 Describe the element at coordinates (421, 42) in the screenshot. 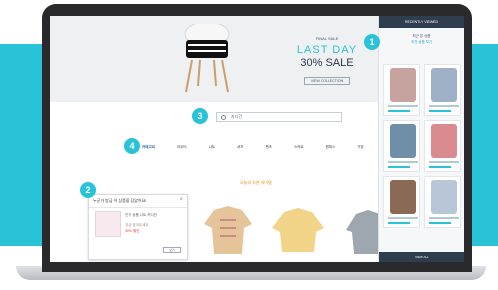

I see `panel-subtitle: 추천 상품 보기` at that location.